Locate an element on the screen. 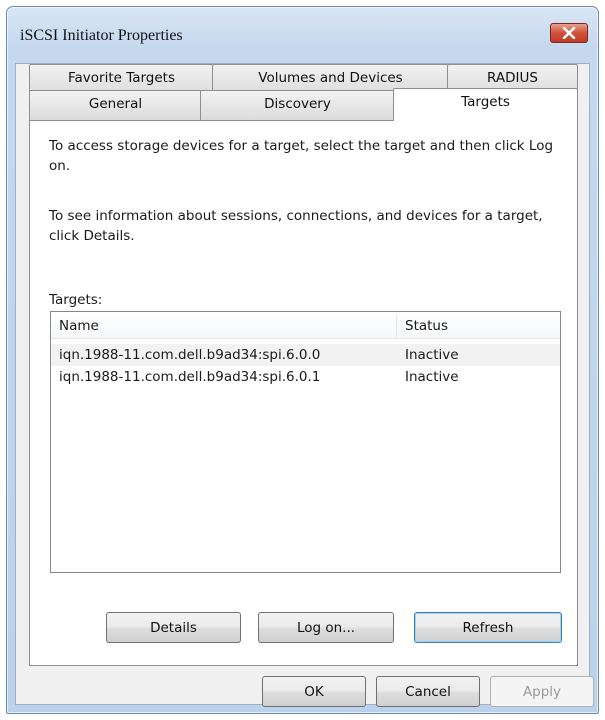  targets-label: Targets: is located at coordinates (76, 300).